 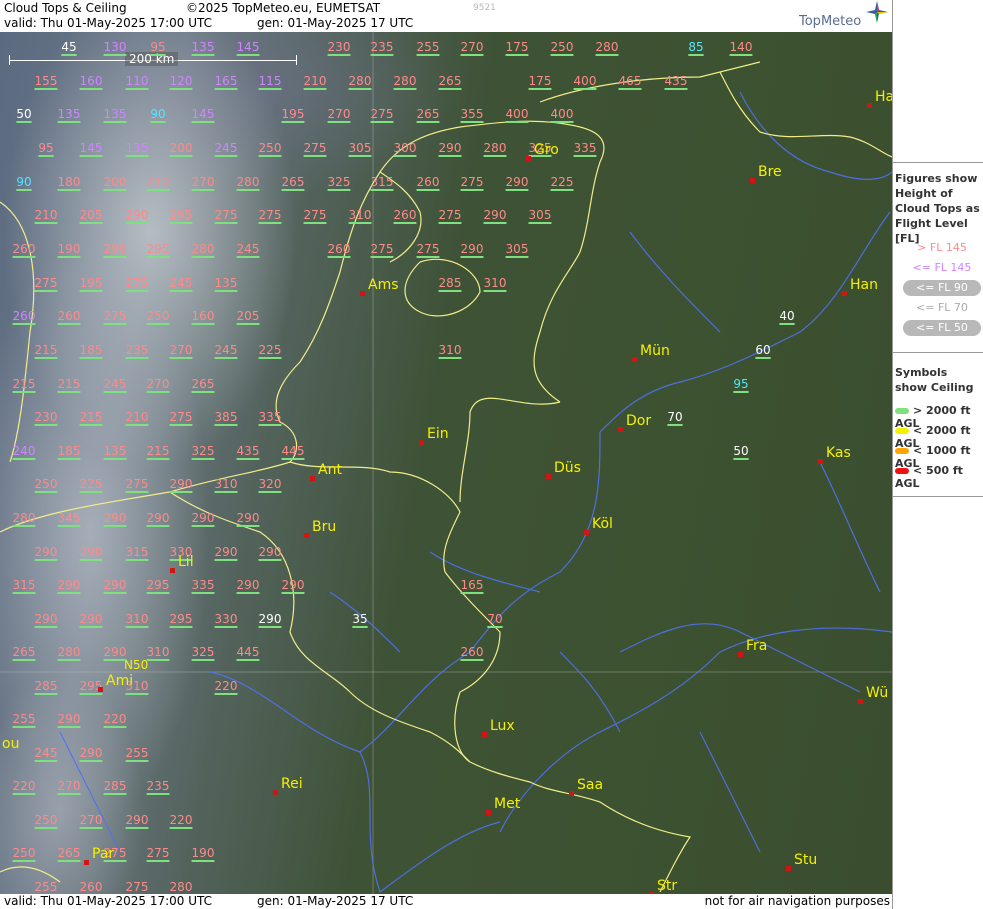 What do you see at coordinates (46, 81) in the screenshot?
I see `flight-level-label: 155` at bounding box center [46, 81].